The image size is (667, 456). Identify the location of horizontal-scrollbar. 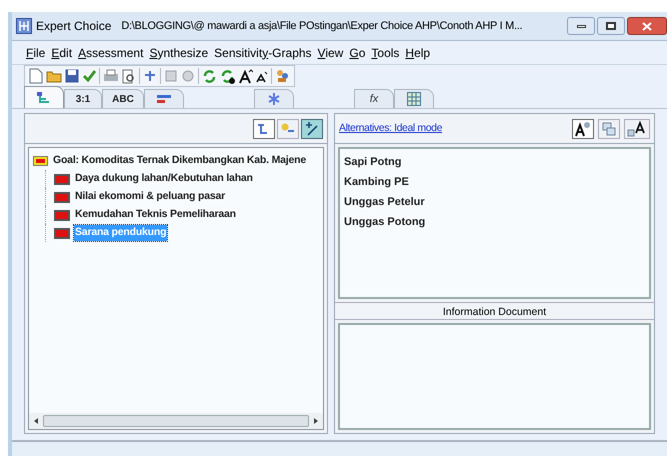
(176, 421).